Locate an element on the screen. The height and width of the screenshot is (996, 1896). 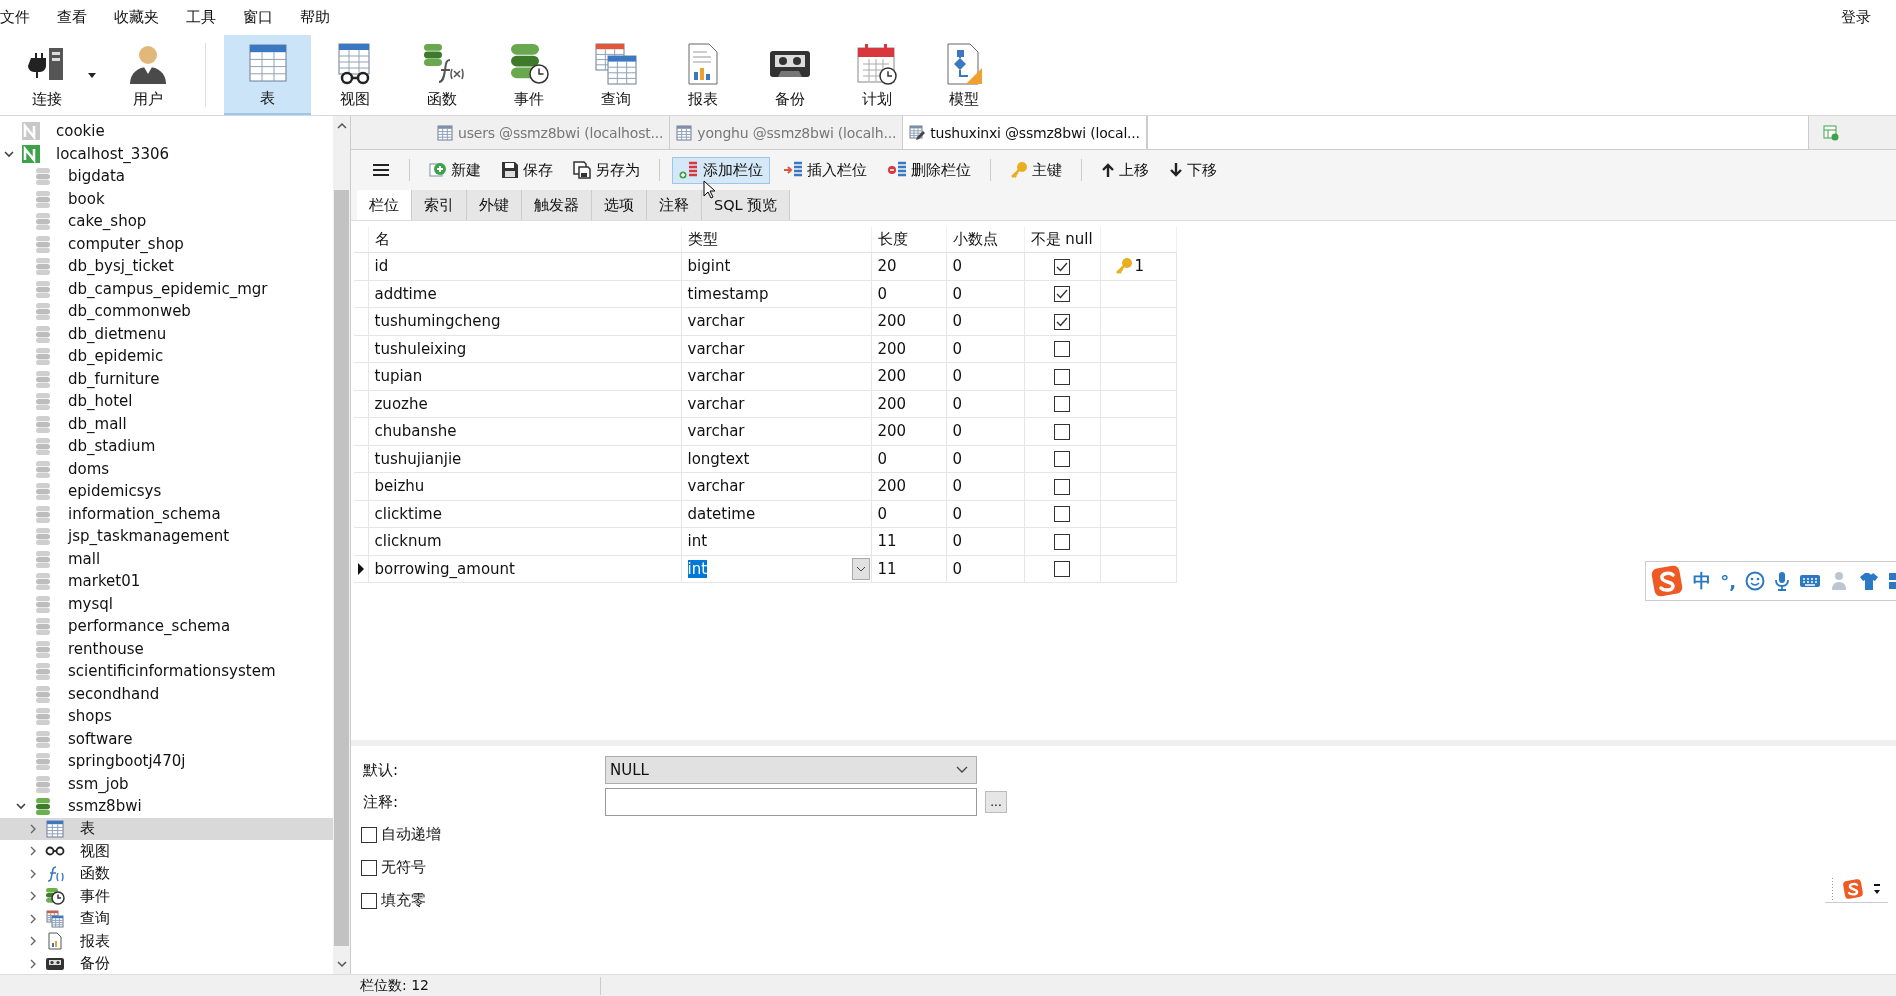
toolbar-button: 另存为 is located at coordinates (606, 170).